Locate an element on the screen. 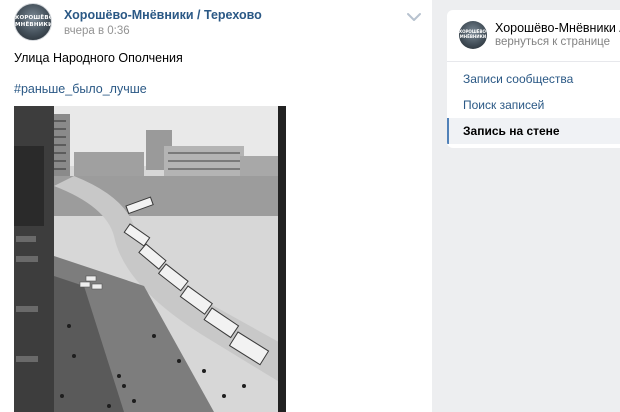 This screenshot has height=412, width=620. post-author-link: Хорошёво-Мнёвники / Терехово is located at coordinates (163, 15).